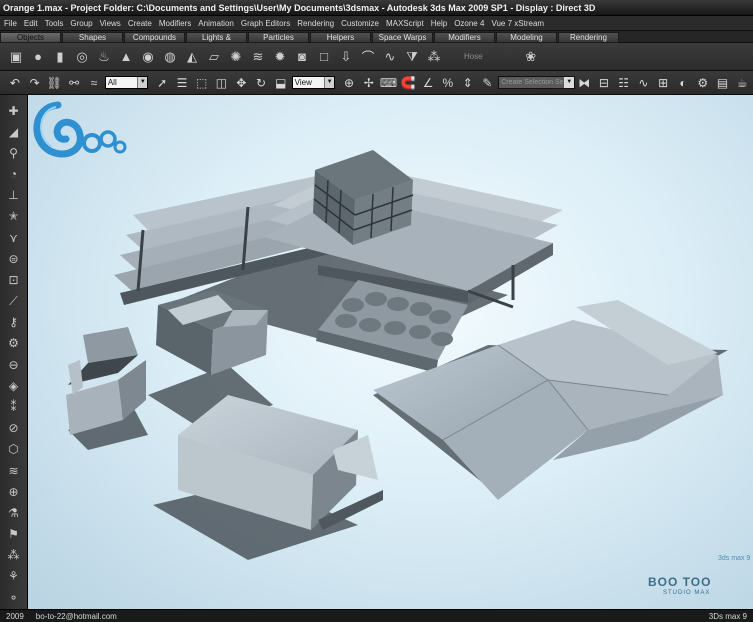  I want to click on render-setup-icon: ⚙, so click(703, 83).